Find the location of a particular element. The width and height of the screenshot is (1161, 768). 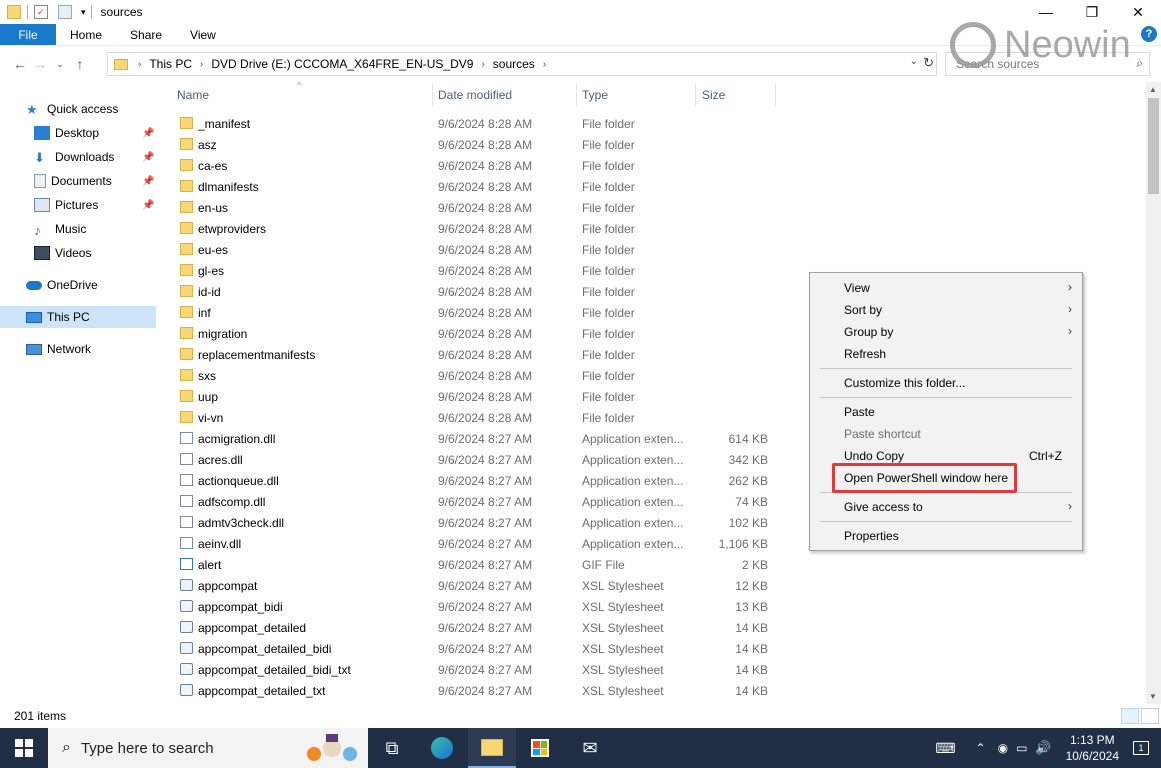

chevron-up-icon: ⌃ is located at coordinates (981, 748).